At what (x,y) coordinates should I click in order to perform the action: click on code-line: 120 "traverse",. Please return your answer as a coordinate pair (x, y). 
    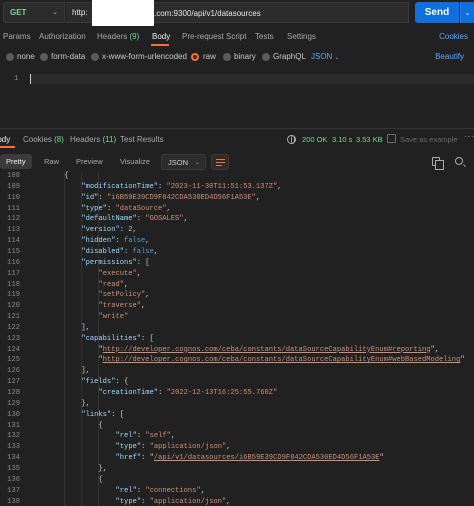
    Looking at the image, I should click on (237, 307).